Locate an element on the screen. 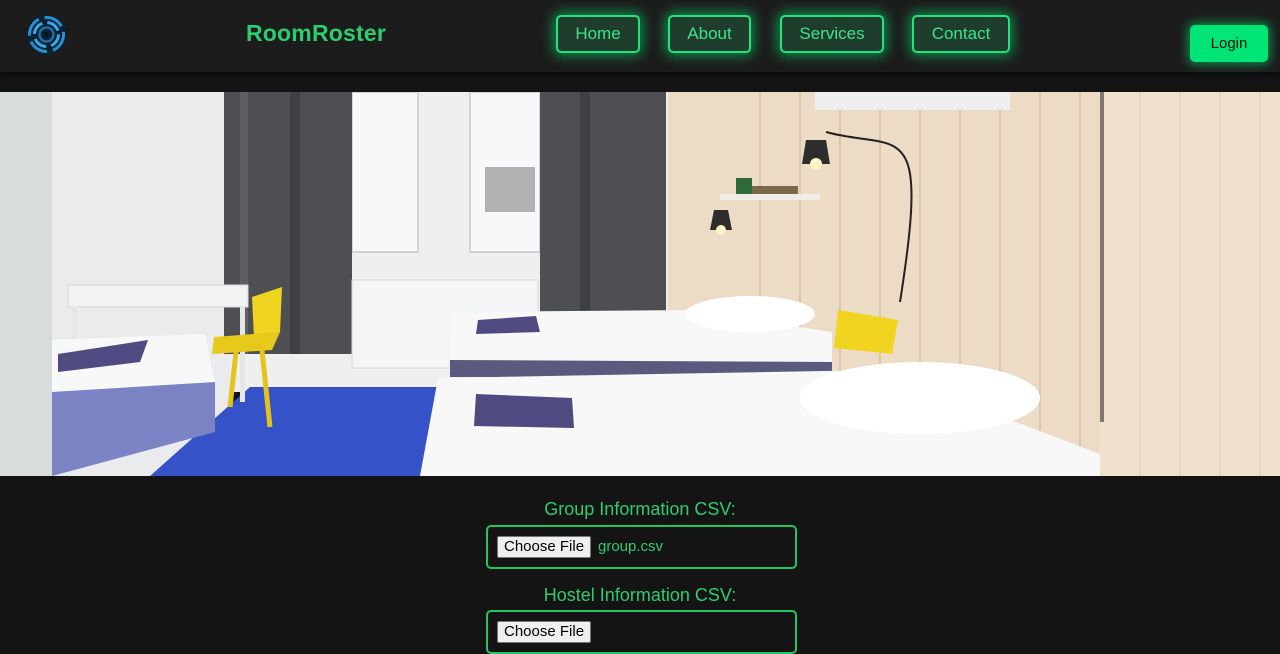 This screenshot has width=1280, height=654. nav-home-button: Home is located at coordinates (598, 34).